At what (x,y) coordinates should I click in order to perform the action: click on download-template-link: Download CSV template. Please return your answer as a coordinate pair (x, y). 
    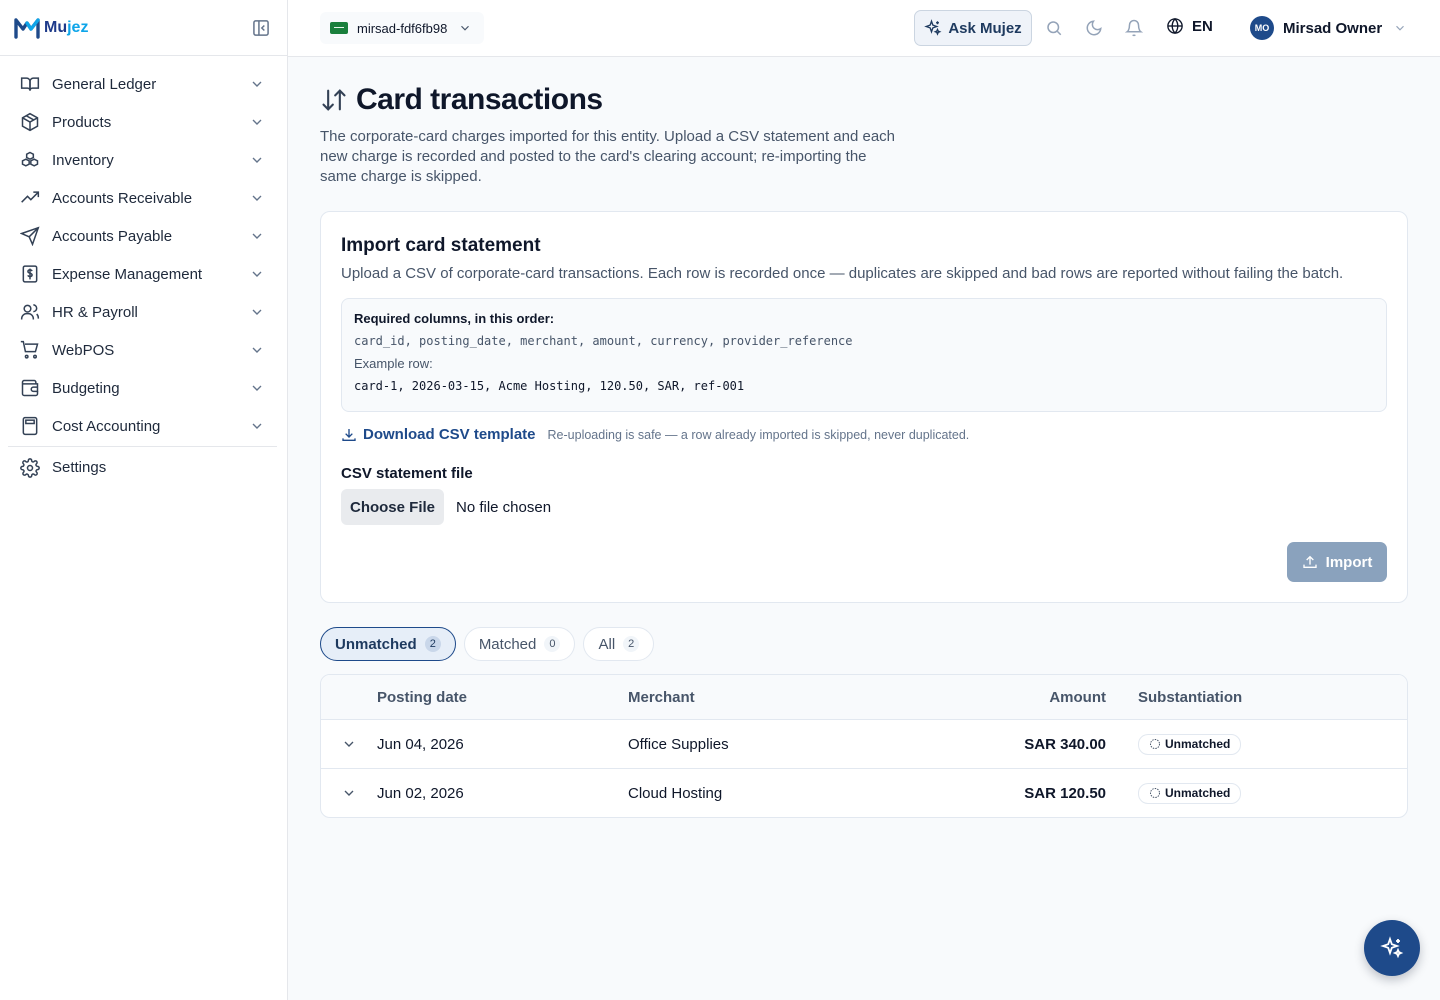
    Looking at the image, I should click on (438, 434).